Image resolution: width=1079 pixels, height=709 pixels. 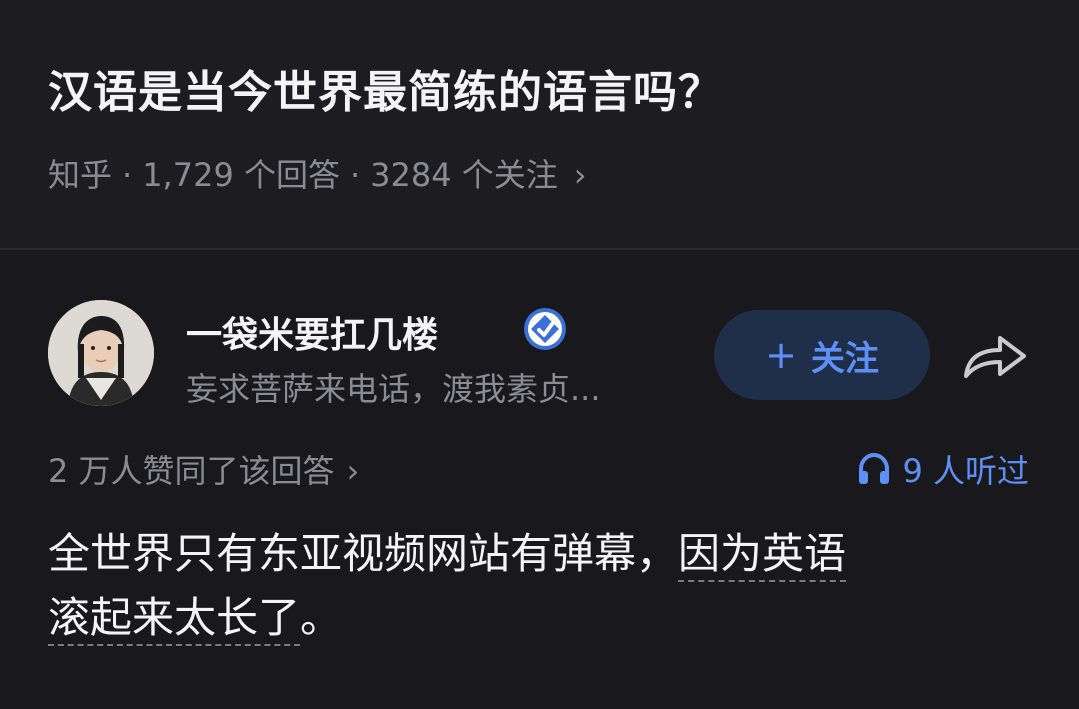 I want to click on question-meta: 知乎 · 1,729 个回答 · 3284 个关注 ›, so click(x=317, y=173).